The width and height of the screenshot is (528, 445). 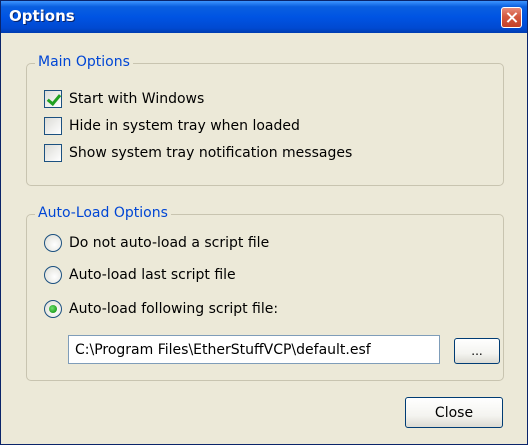 What do you see at coordinates (53, 309) in the screenshot?
I see `radio-selected-icon` at bounding box center [53, 309].